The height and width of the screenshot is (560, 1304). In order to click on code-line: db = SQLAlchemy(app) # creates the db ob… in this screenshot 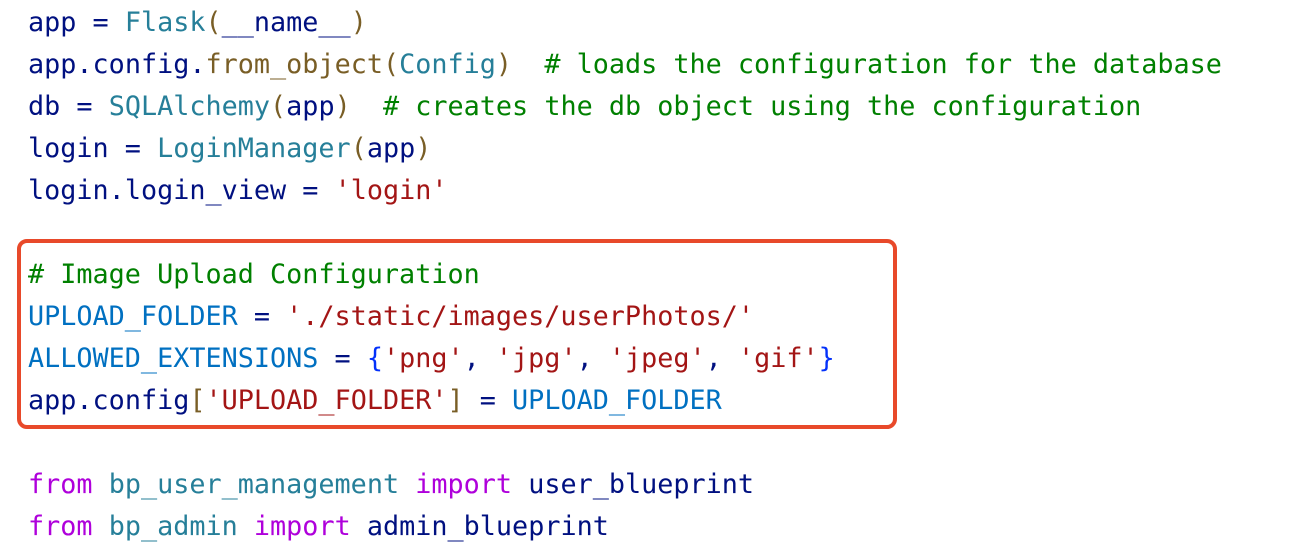, I will do `click(625, 107)`.